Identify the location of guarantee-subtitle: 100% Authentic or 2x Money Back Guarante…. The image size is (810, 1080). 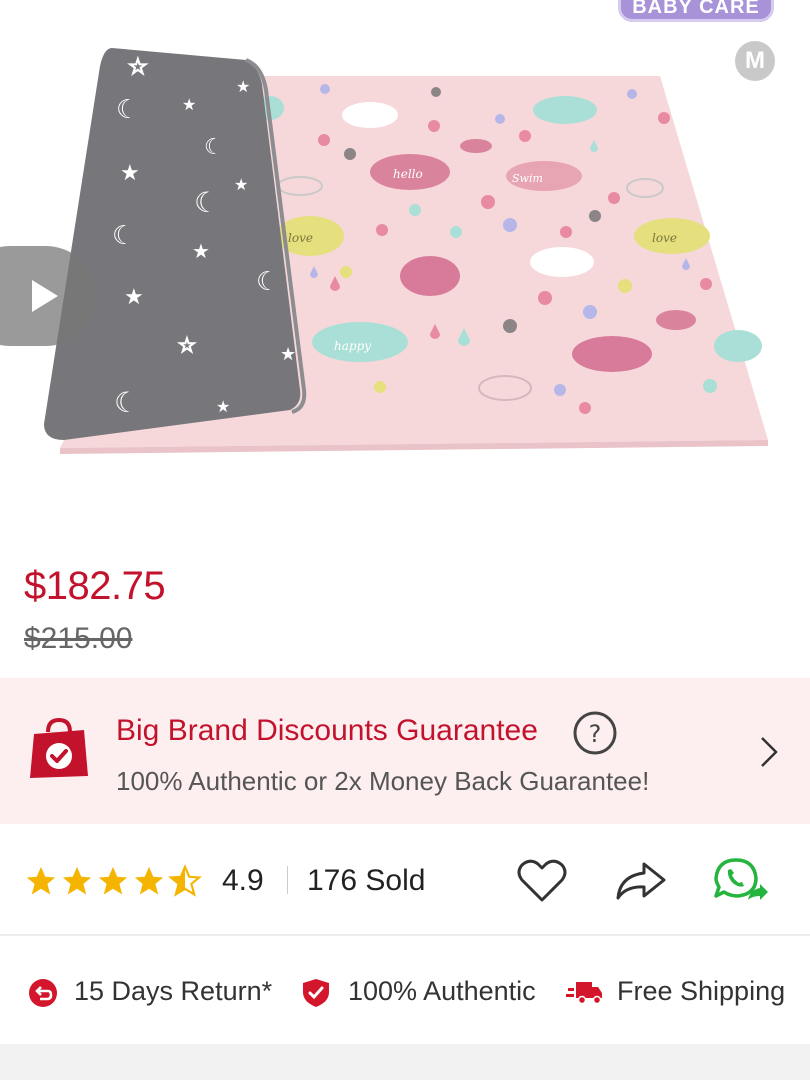
(383, 781).